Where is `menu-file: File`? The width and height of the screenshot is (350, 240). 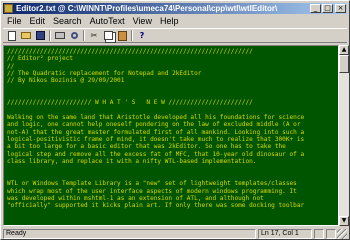
menu-file: File is located at coordinates (14, 21).